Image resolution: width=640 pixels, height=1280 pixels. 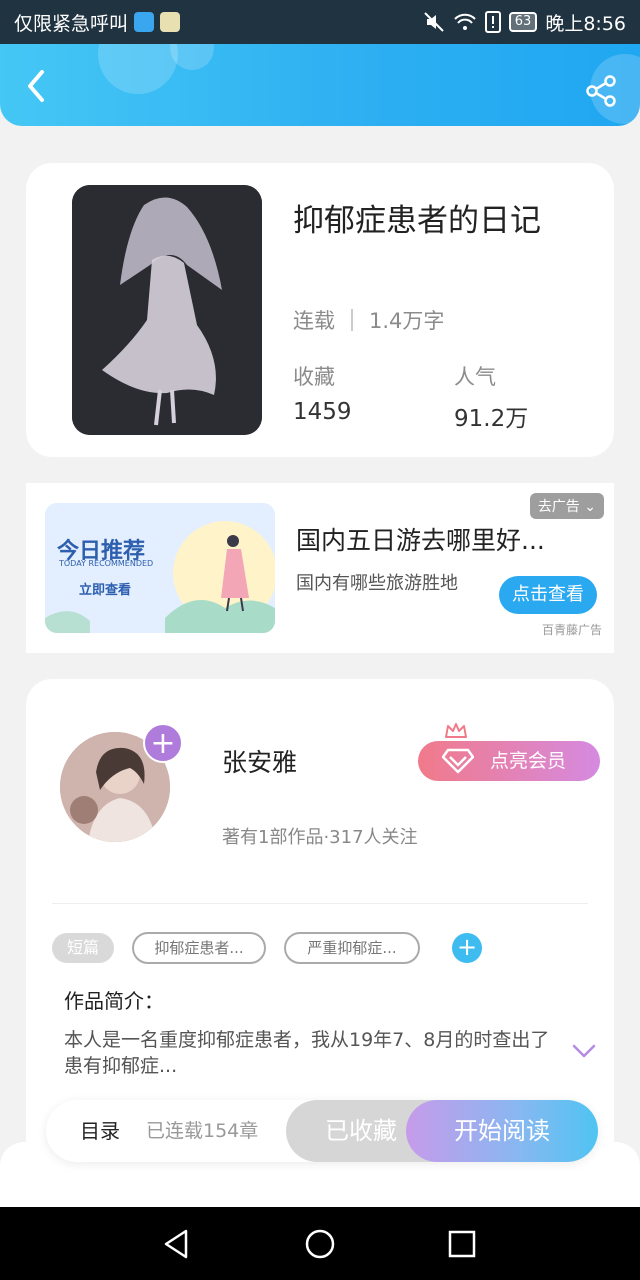 What do you see at coordinates (585, 23) in the screenshot?
I see `clock: 晚上8:56` at bounding box center [585, 23].